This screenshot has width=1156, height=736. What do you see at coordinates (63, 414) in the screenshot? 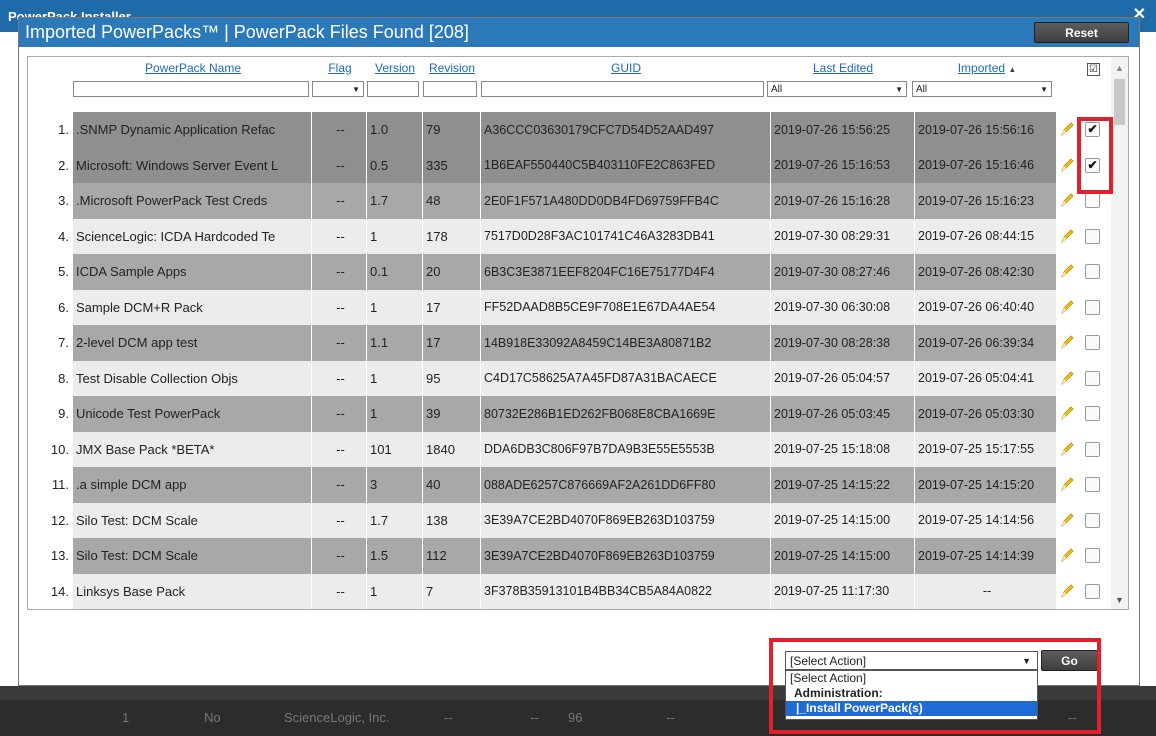
I see `cell-num: 9.` at bounding box center [63, 414].